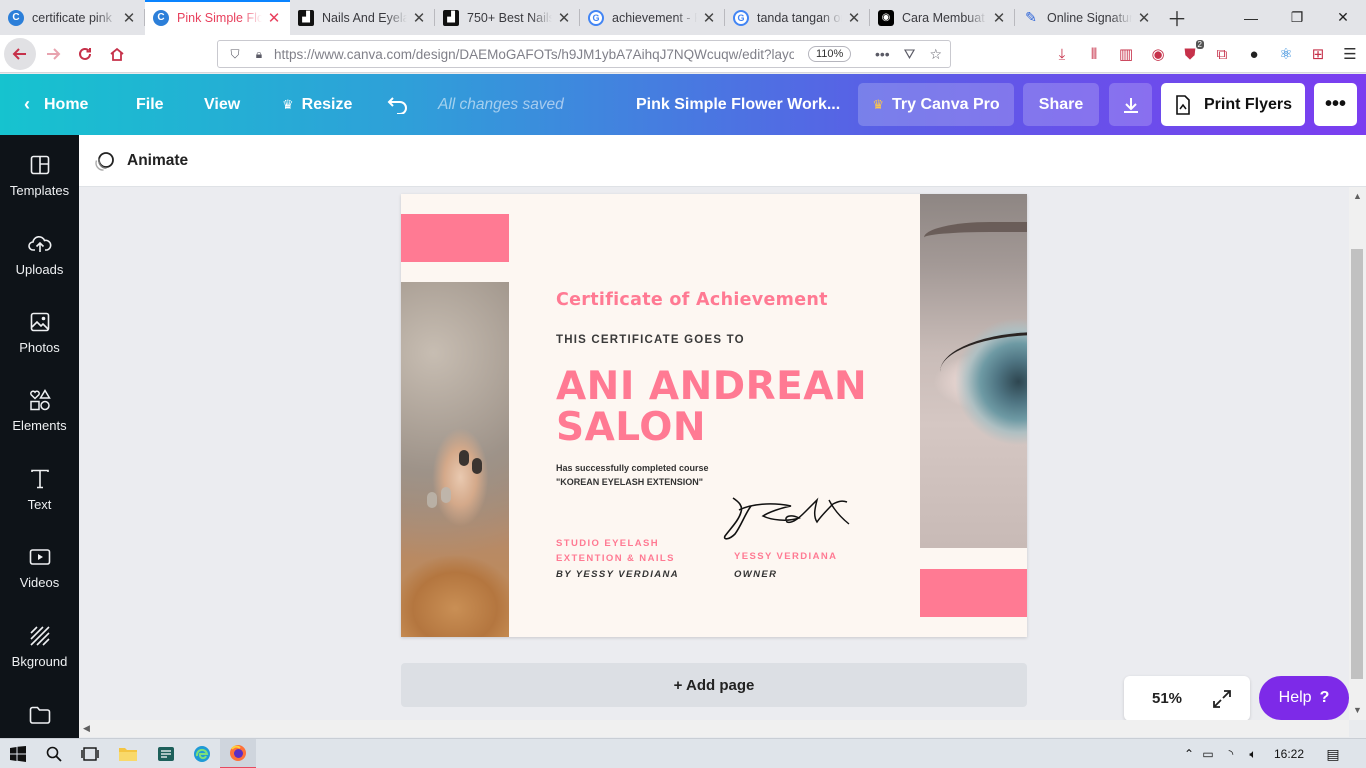 The width and height of the screenshot is (1366, 768). What do you see at coordinates (1297, 17) in the screenshot?
I see `restore-icon: ❐` at bounding box center [1297, 17].